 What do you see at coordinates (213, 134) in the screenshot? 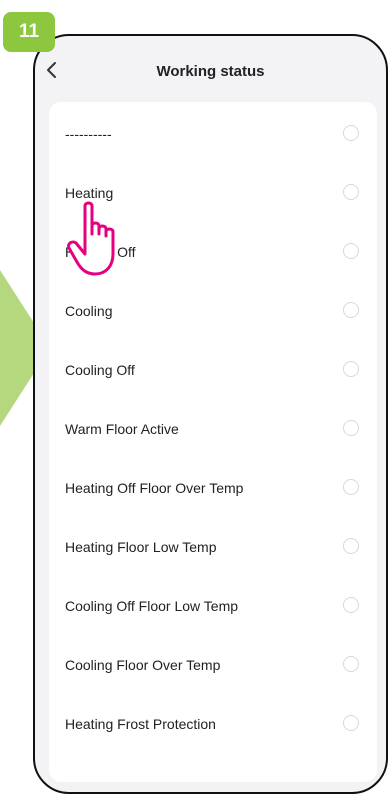
I see `option-none: ----------` at bounding box center [213, 134].